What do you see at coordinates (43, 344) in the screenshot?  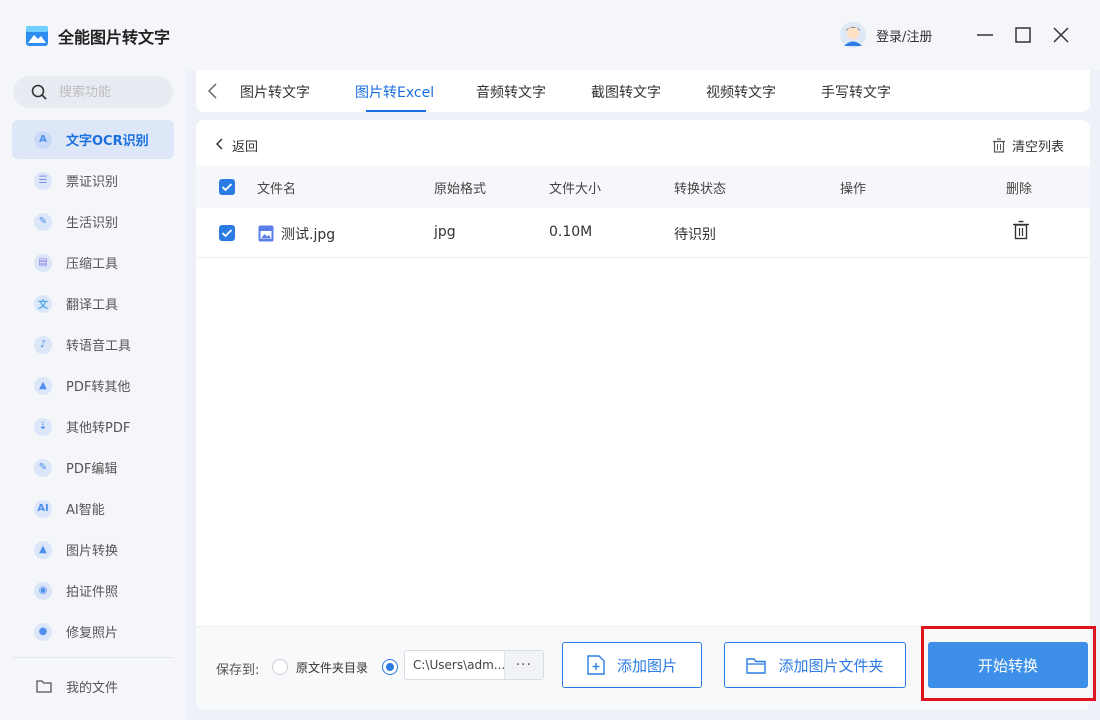 I see `music-note-icon: ♪` at bounding box center [43, 344].